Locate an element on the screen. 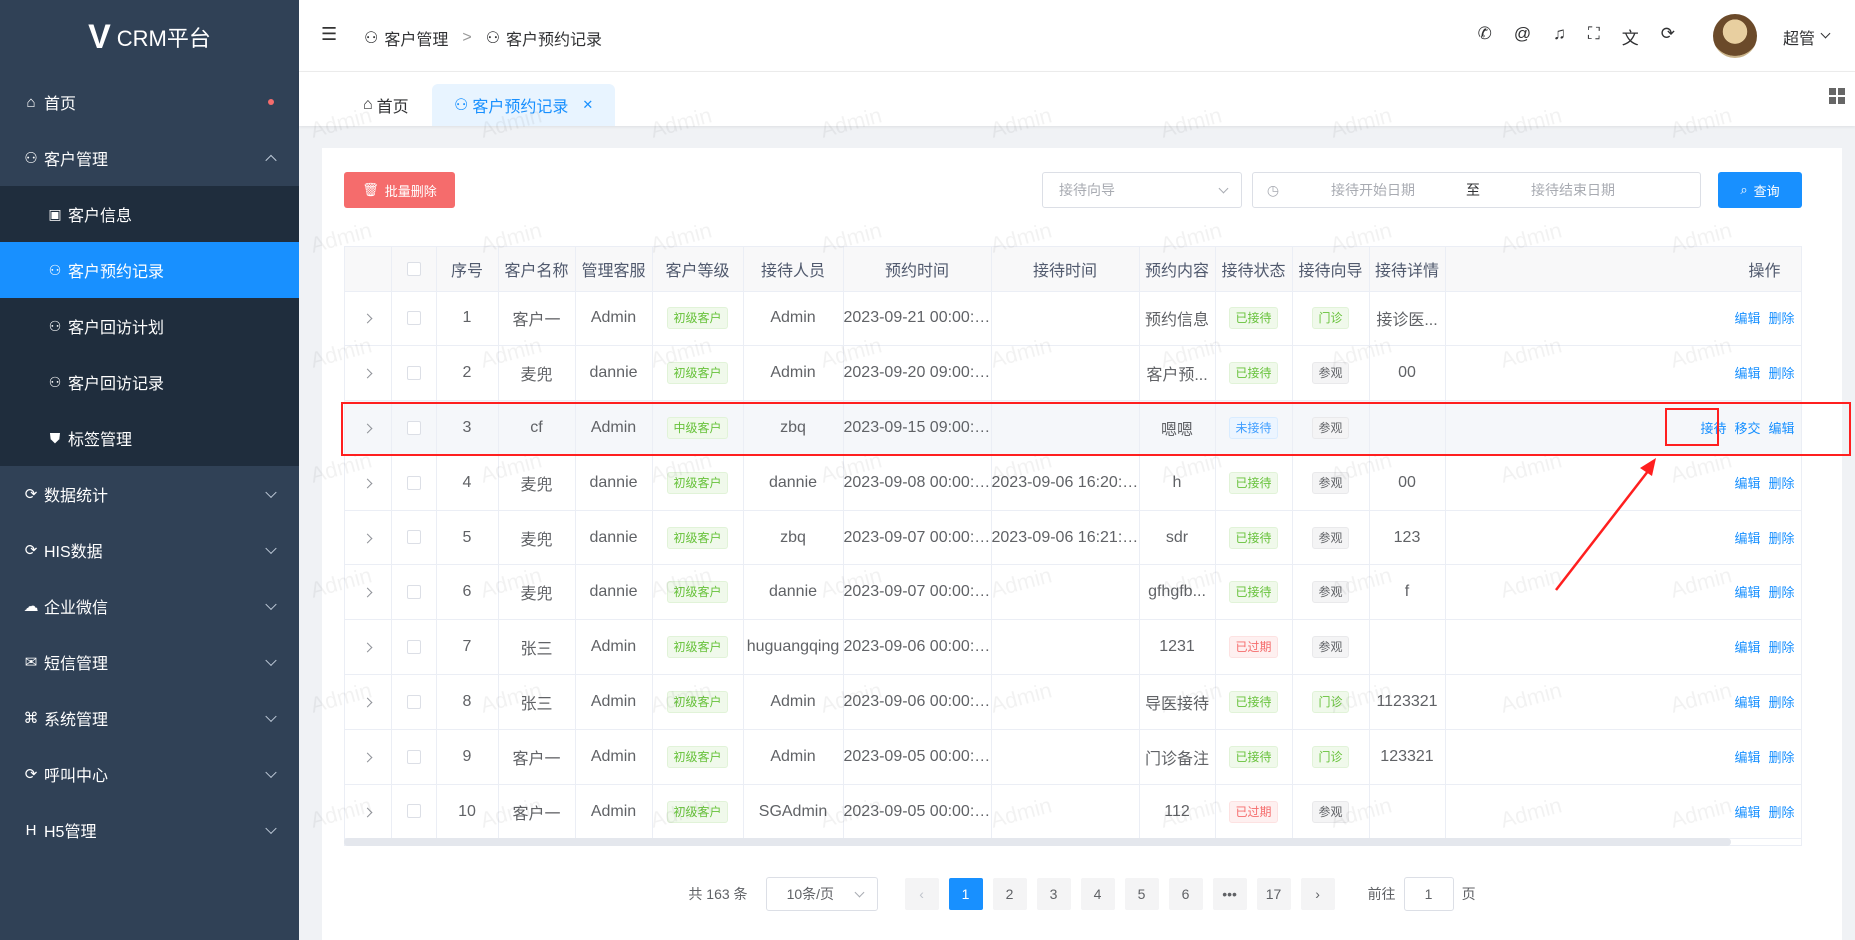 This screenshot has height=940, width=1855. menu-fold-icon: ☰ is located at coordinates (329, 34).